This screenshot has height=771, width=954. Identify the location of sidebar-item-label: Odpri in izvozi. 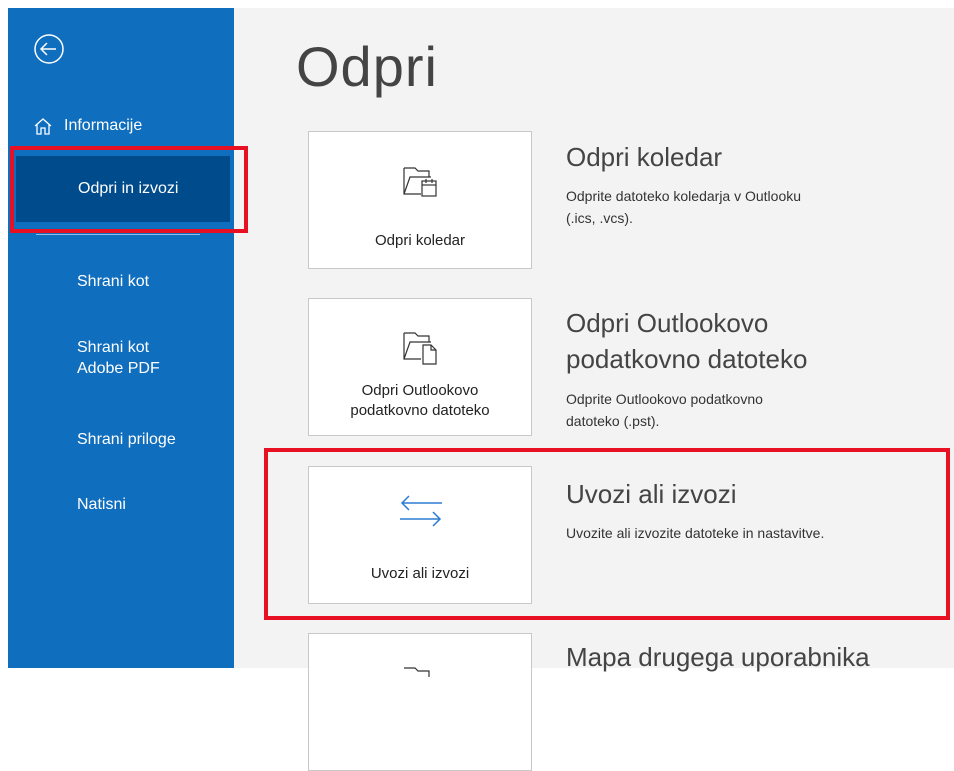
(128, 188).